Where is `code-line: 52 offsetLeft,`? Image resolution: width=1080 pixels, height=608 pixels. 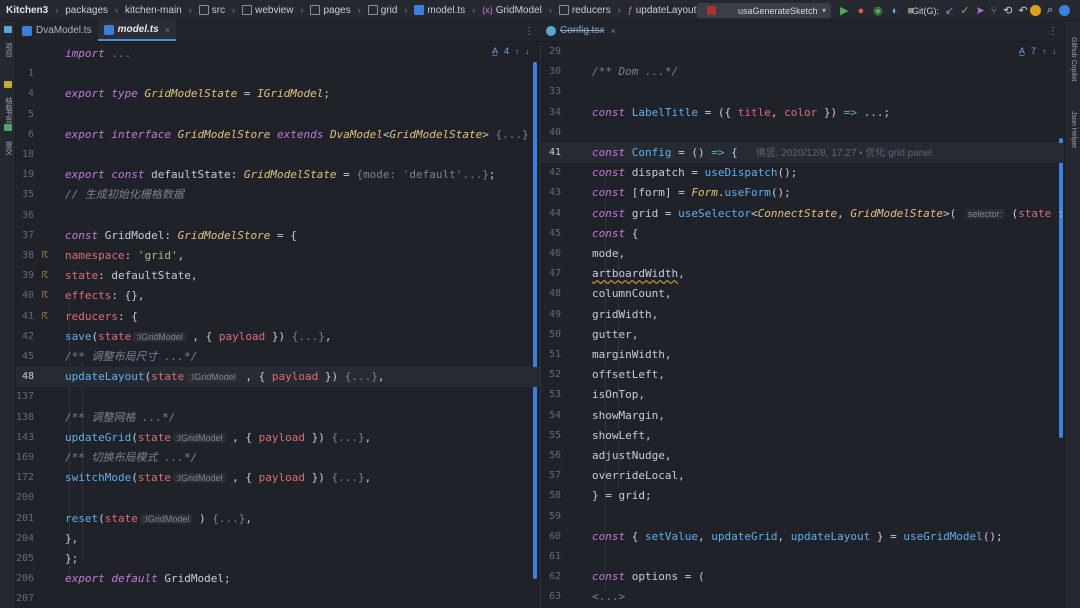
code-line: 52 offsetLeft, is located at coordinates (802, 375).